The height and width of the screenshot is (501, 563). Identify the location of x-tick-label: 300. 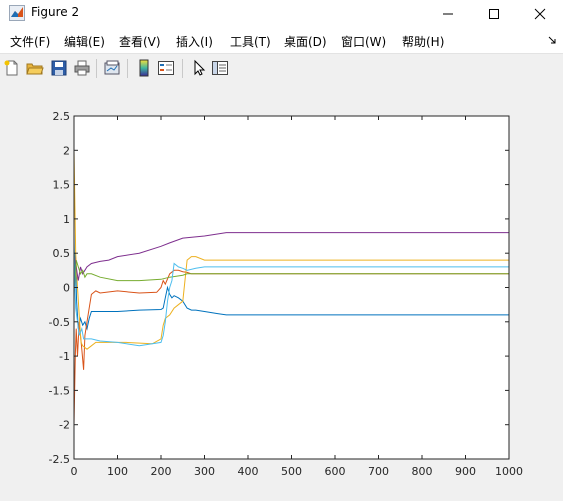
(204, 471).